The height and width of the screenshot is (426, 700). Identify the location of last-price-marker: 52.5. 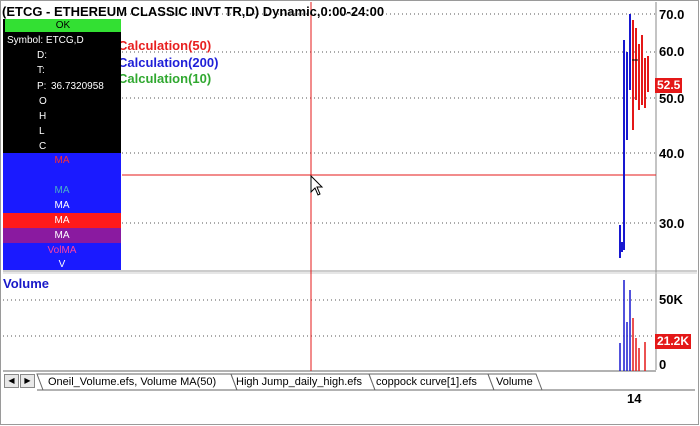
(669, 85).